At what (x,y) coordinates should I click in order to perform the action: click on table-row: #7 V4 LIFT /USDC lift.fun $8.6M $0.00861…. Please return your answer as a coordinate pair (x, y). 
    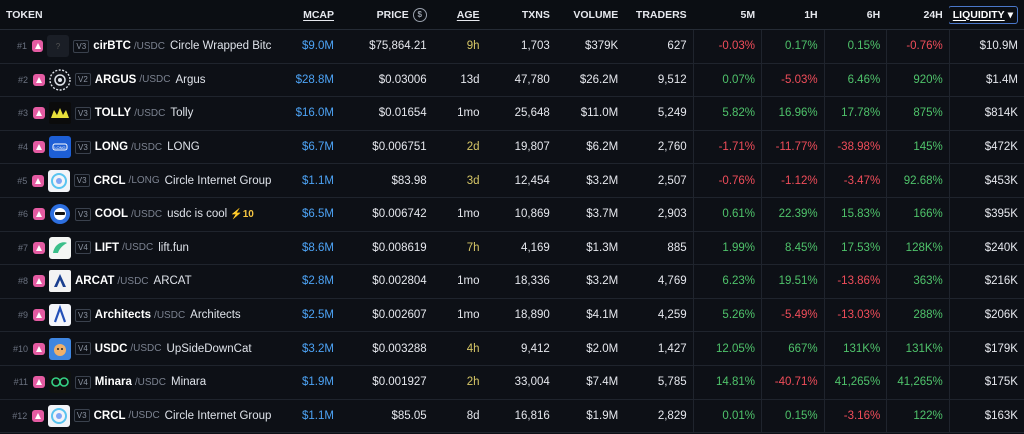
    Looking at the image, I should click on (512, 248).